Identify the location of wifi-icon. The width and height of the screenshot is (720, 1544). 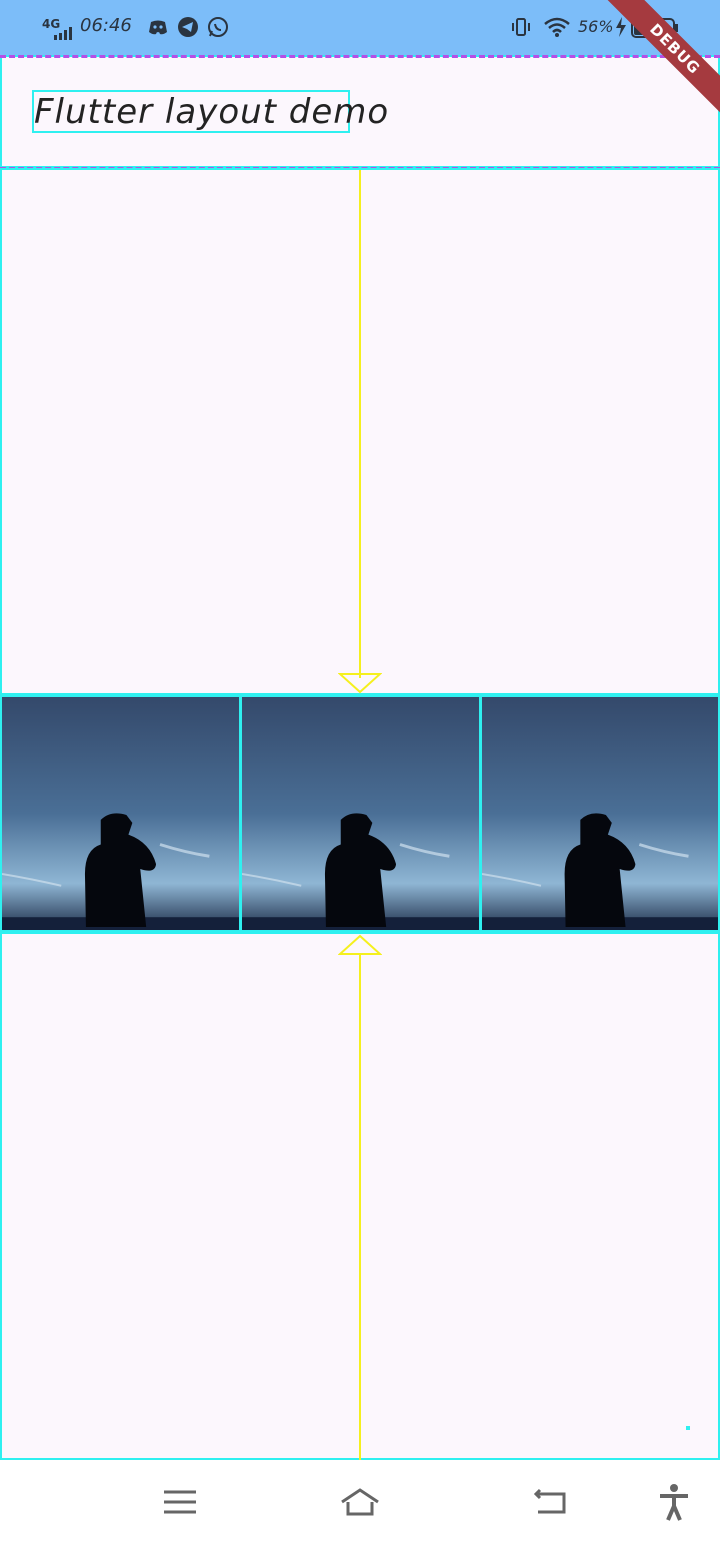
(557, 27).